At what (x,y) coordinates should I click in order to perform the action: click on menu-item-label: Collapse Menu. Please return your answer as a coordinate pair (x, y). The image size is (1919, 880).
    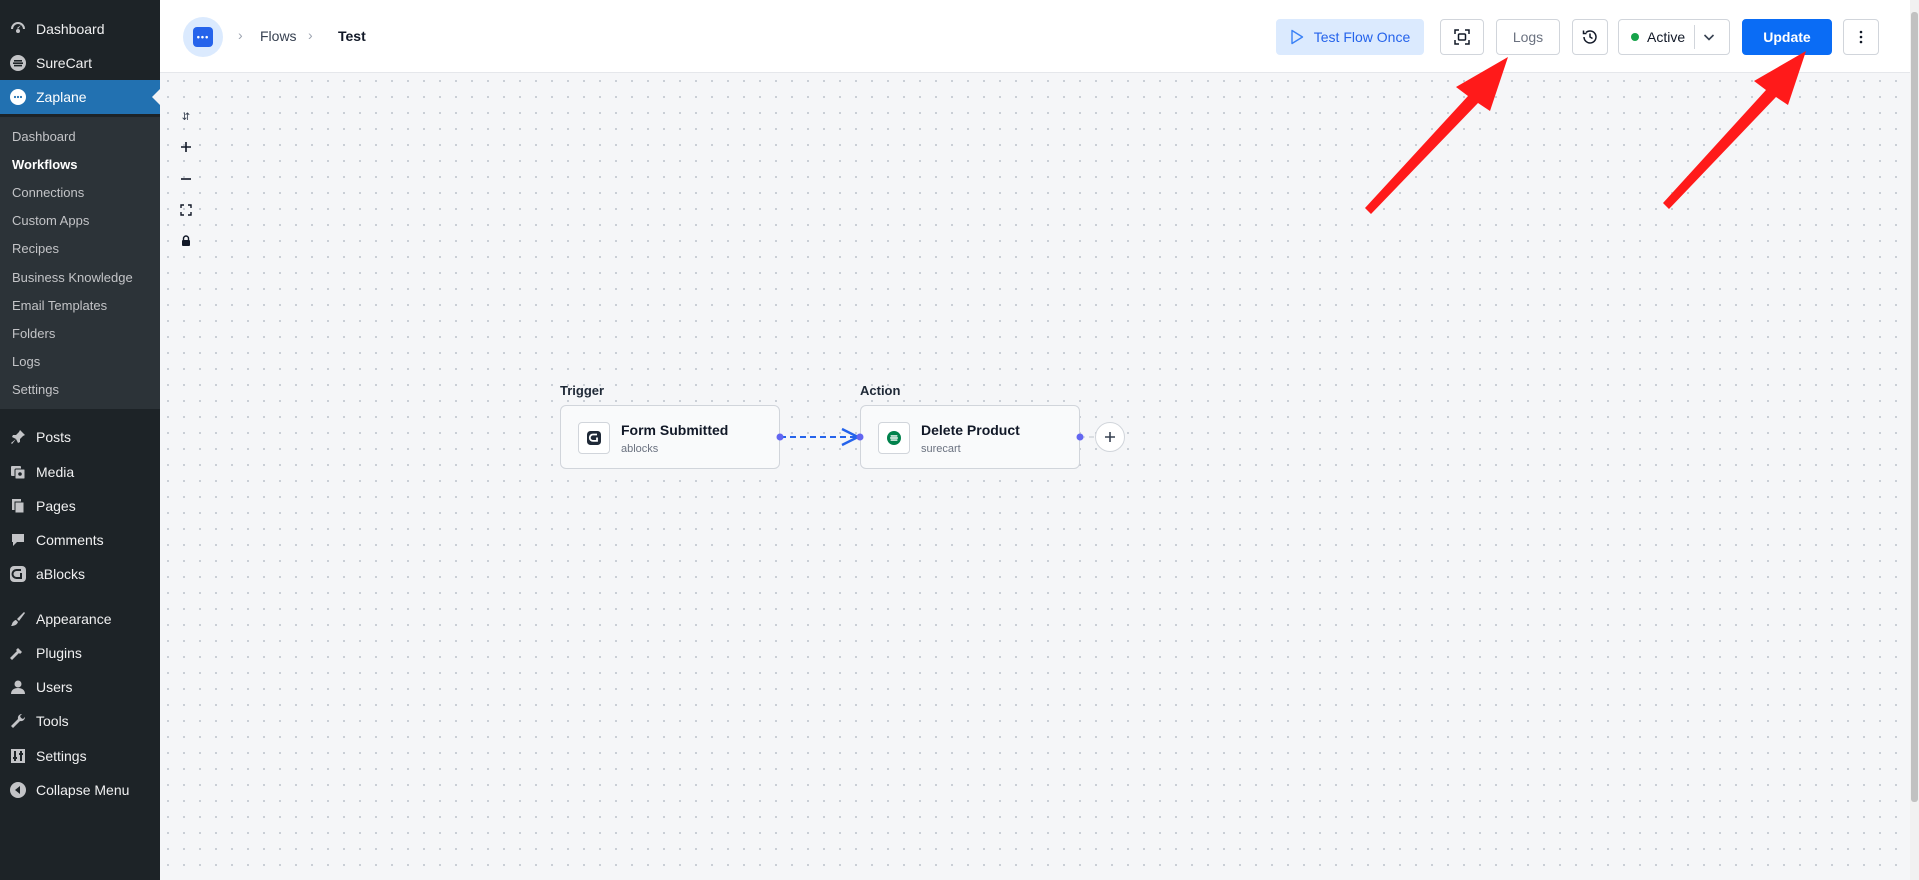
    Looking at the image, I should click on (83, 790).